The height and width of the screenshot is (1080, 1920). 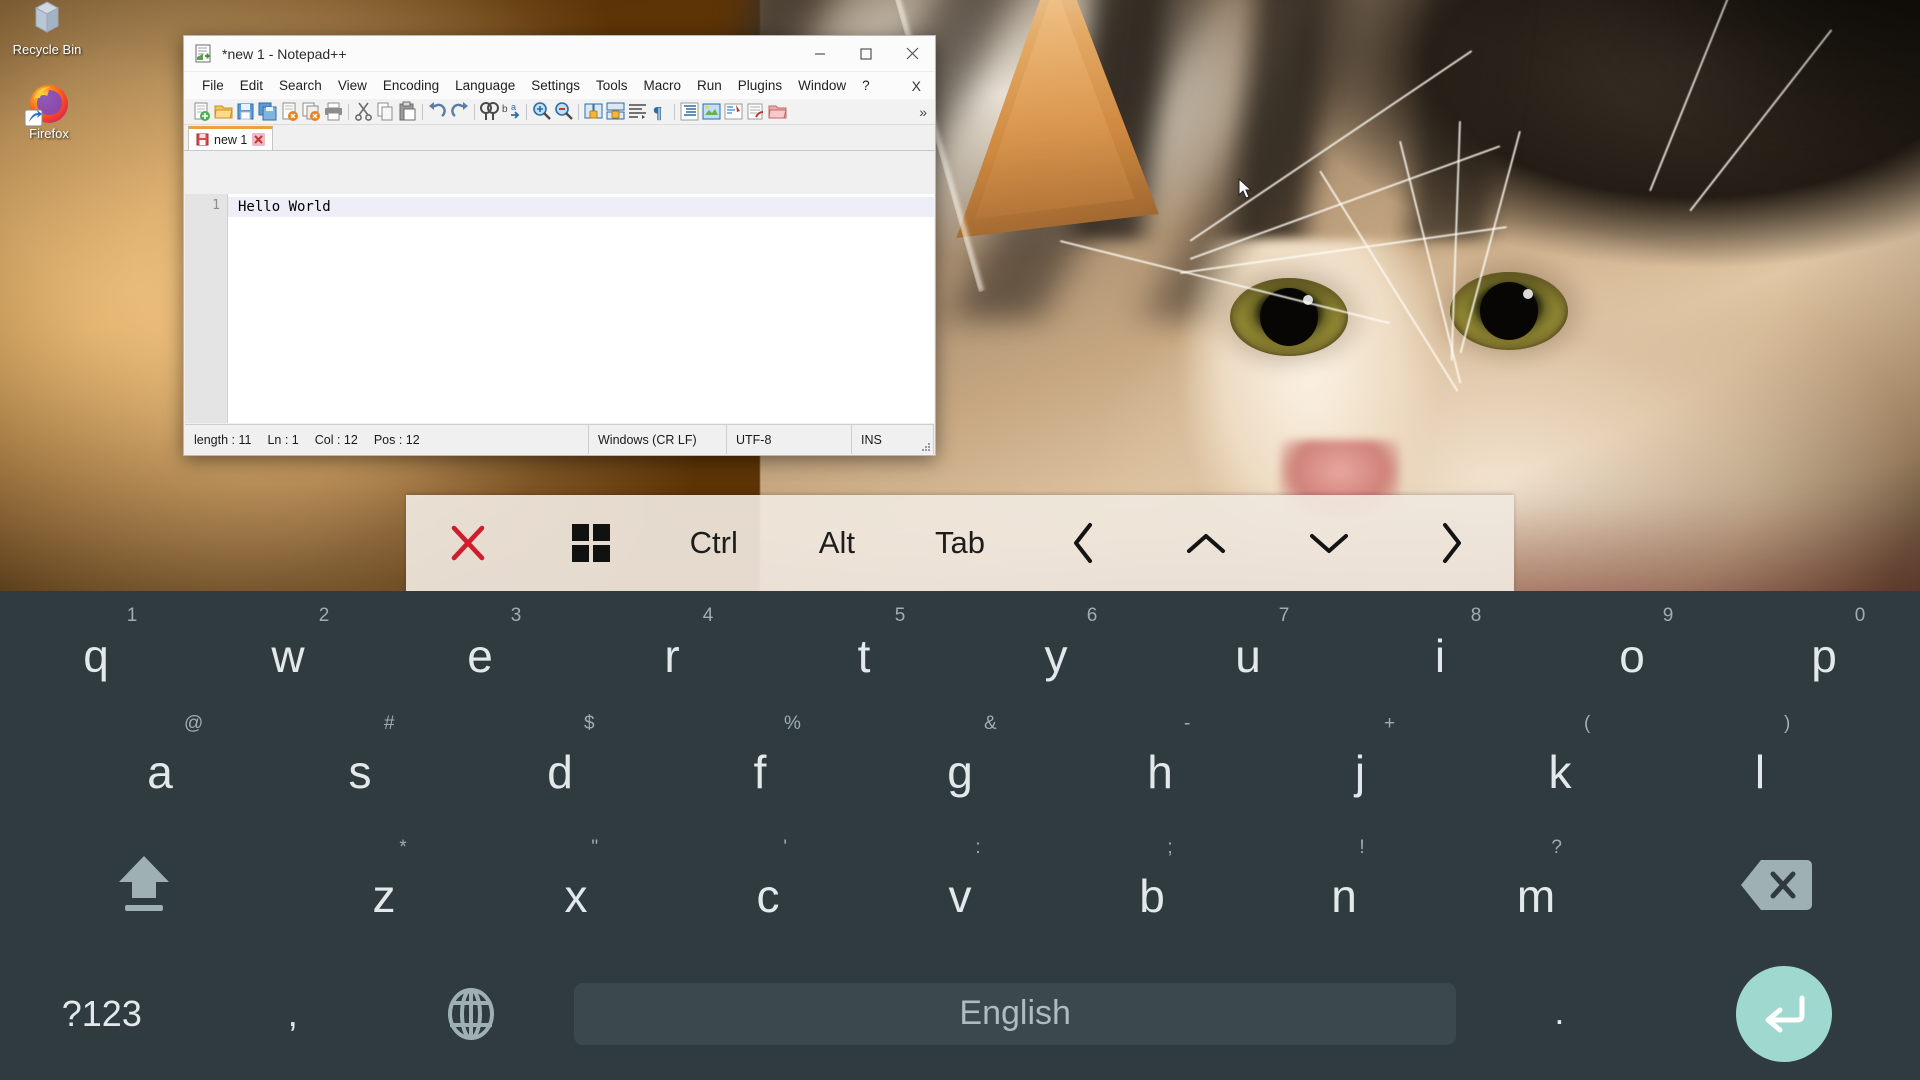 I want to click on window-close-button, so click(x=912, y=53).